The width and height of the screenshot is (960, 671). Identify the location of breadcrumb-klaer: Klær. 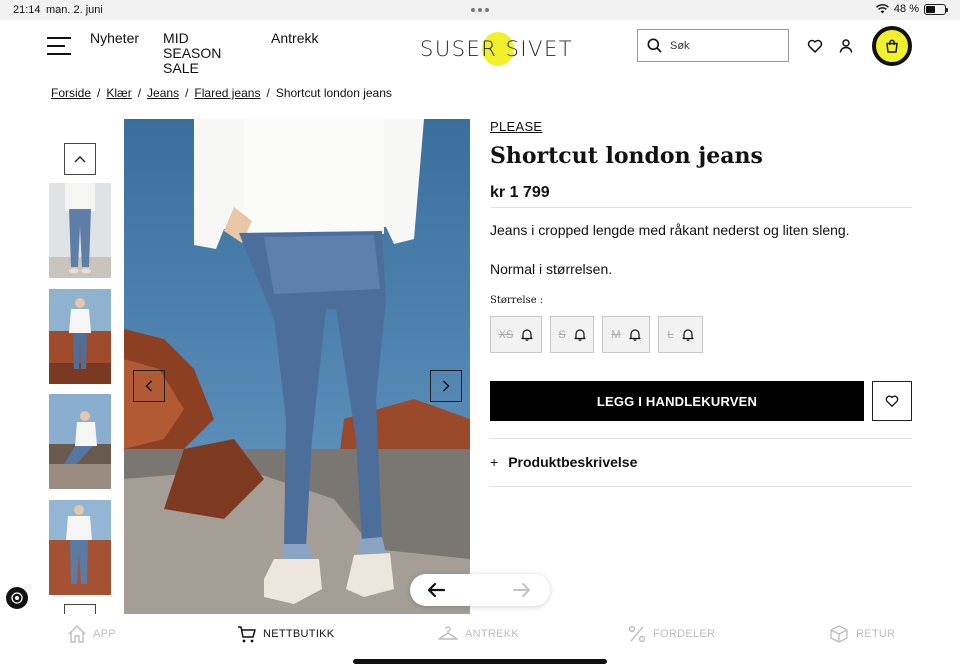
(118, 93).